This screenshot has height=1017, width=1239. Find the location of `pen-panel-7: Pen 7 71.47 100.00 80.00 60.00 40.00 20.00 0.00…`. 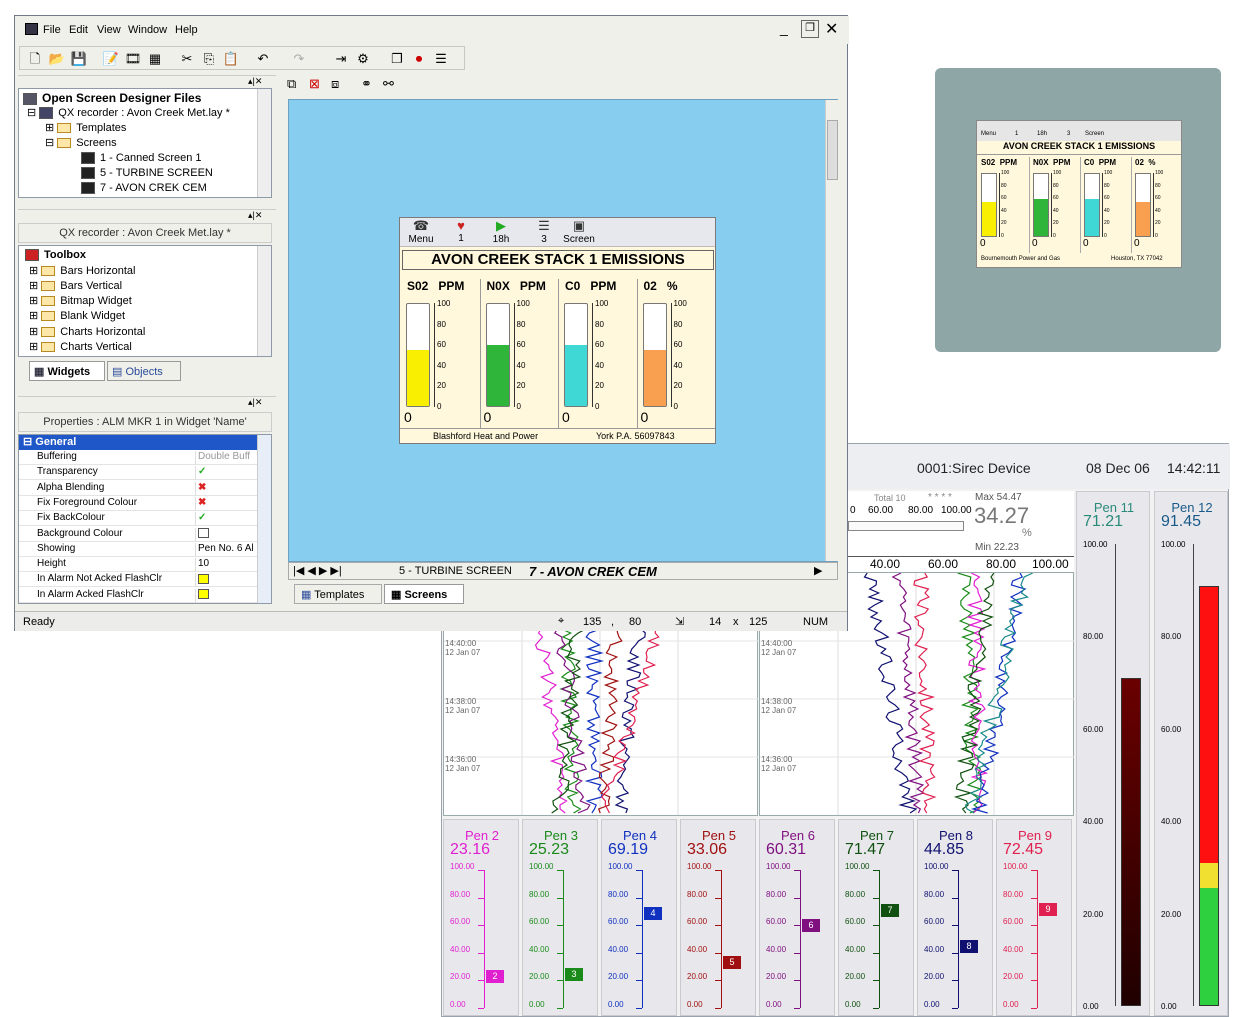

pen-panel-7: Pen 7 71.47 100.00 80.00 60.00 40.00 20.00 0.00… is located at coordinates (876, 917).